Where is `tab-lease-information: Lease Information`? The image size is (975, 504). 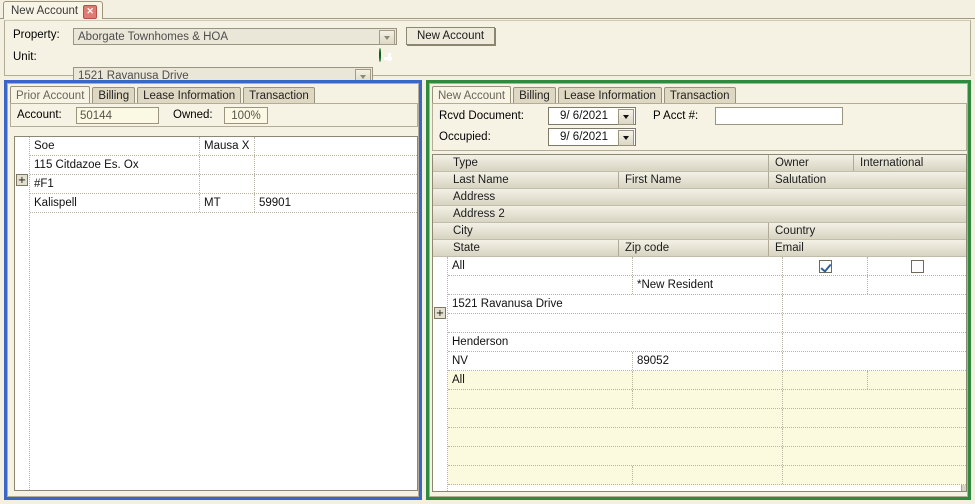
tab-lease-information: Lease Information is located at coordinates (189, 95).